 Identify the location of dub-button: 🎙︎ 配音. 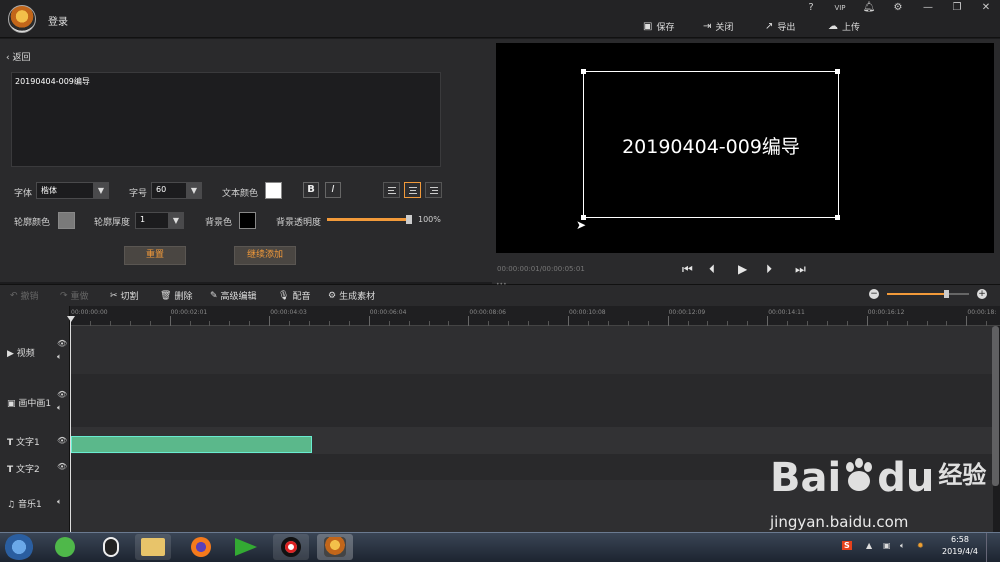
(294, 296).